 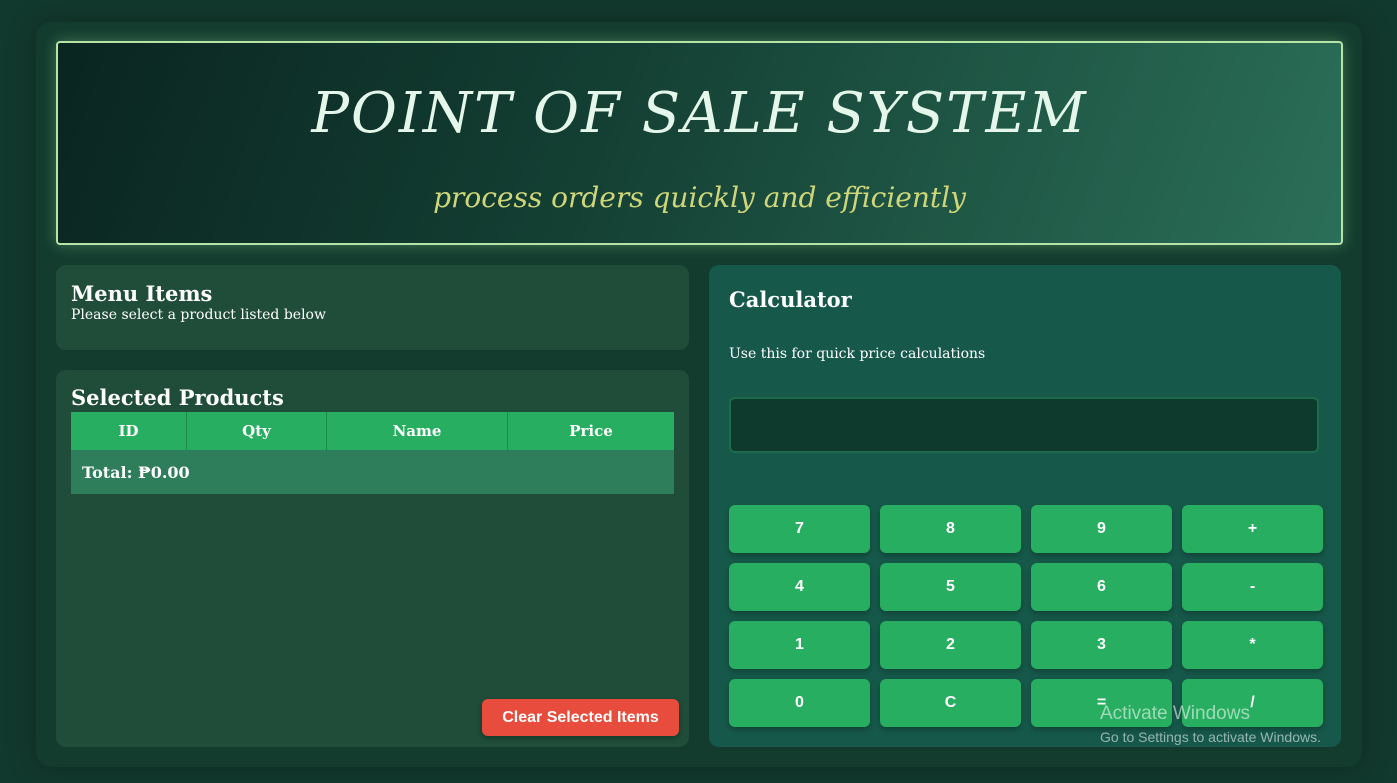 I want to click on calculator-display, so click(x=1024, y=425).